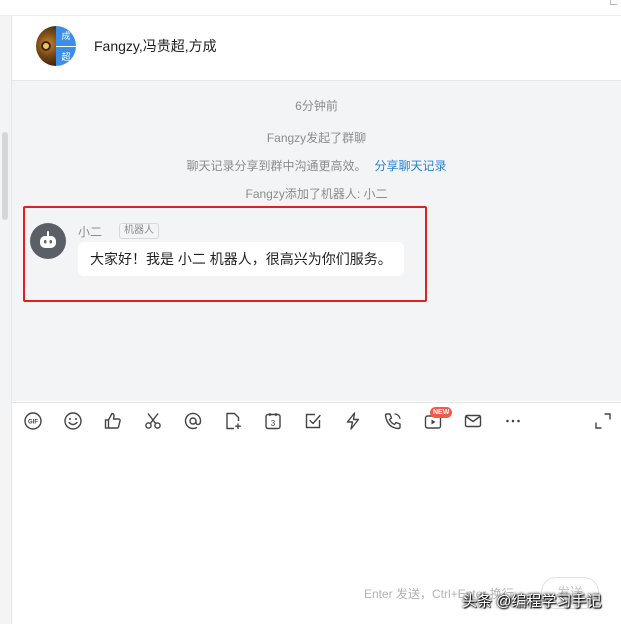 This screenshot has width=621, height=624. What do you see at coordinates (276, 166) in the screenshot?
I see `system-share-text: 聊天记录分享到群中沟通更高效。` at bounding box center [276, 166].